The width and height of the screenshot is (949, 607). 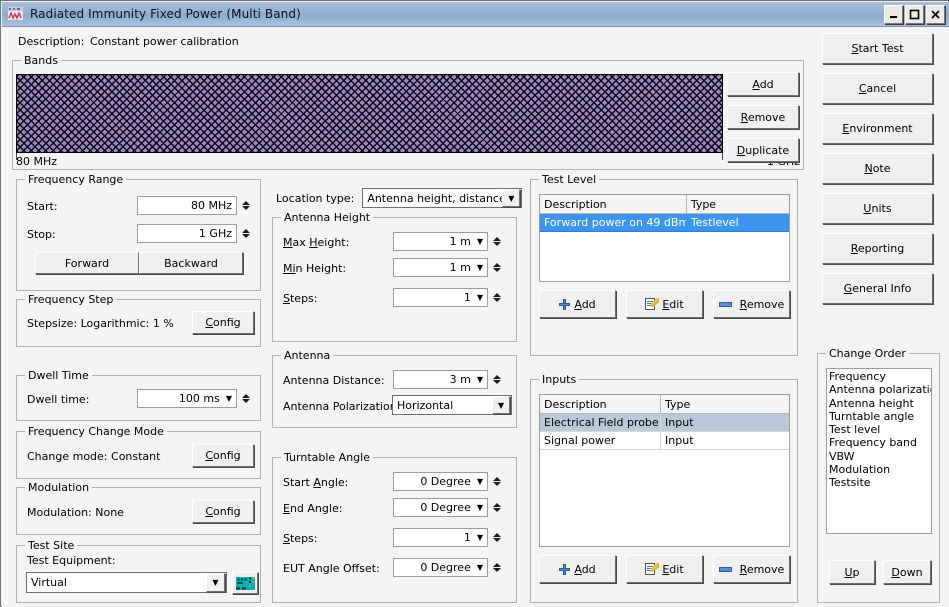 I want to click on dwell-time-title: Dwell Time, so click(x=58, y=375).